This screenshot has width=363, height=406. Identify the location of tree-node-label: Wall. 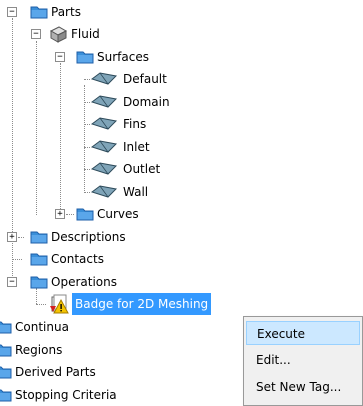
(136, 192).